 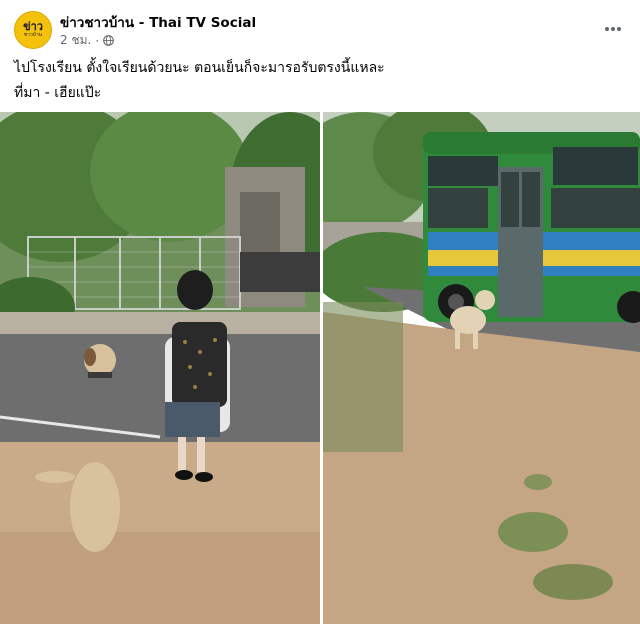 I want to click on more-horizontal-icon, so click(x=613, y=29).